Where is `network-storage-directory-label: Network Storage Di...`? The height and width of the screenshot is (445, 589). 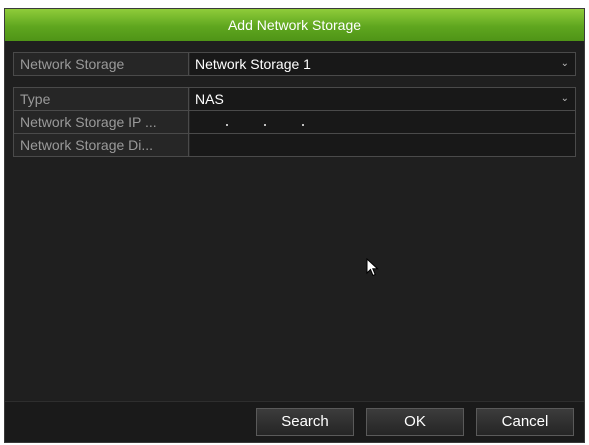 network-storage-directory-label: Network Storage Di... is located at coordinates (101, 145).